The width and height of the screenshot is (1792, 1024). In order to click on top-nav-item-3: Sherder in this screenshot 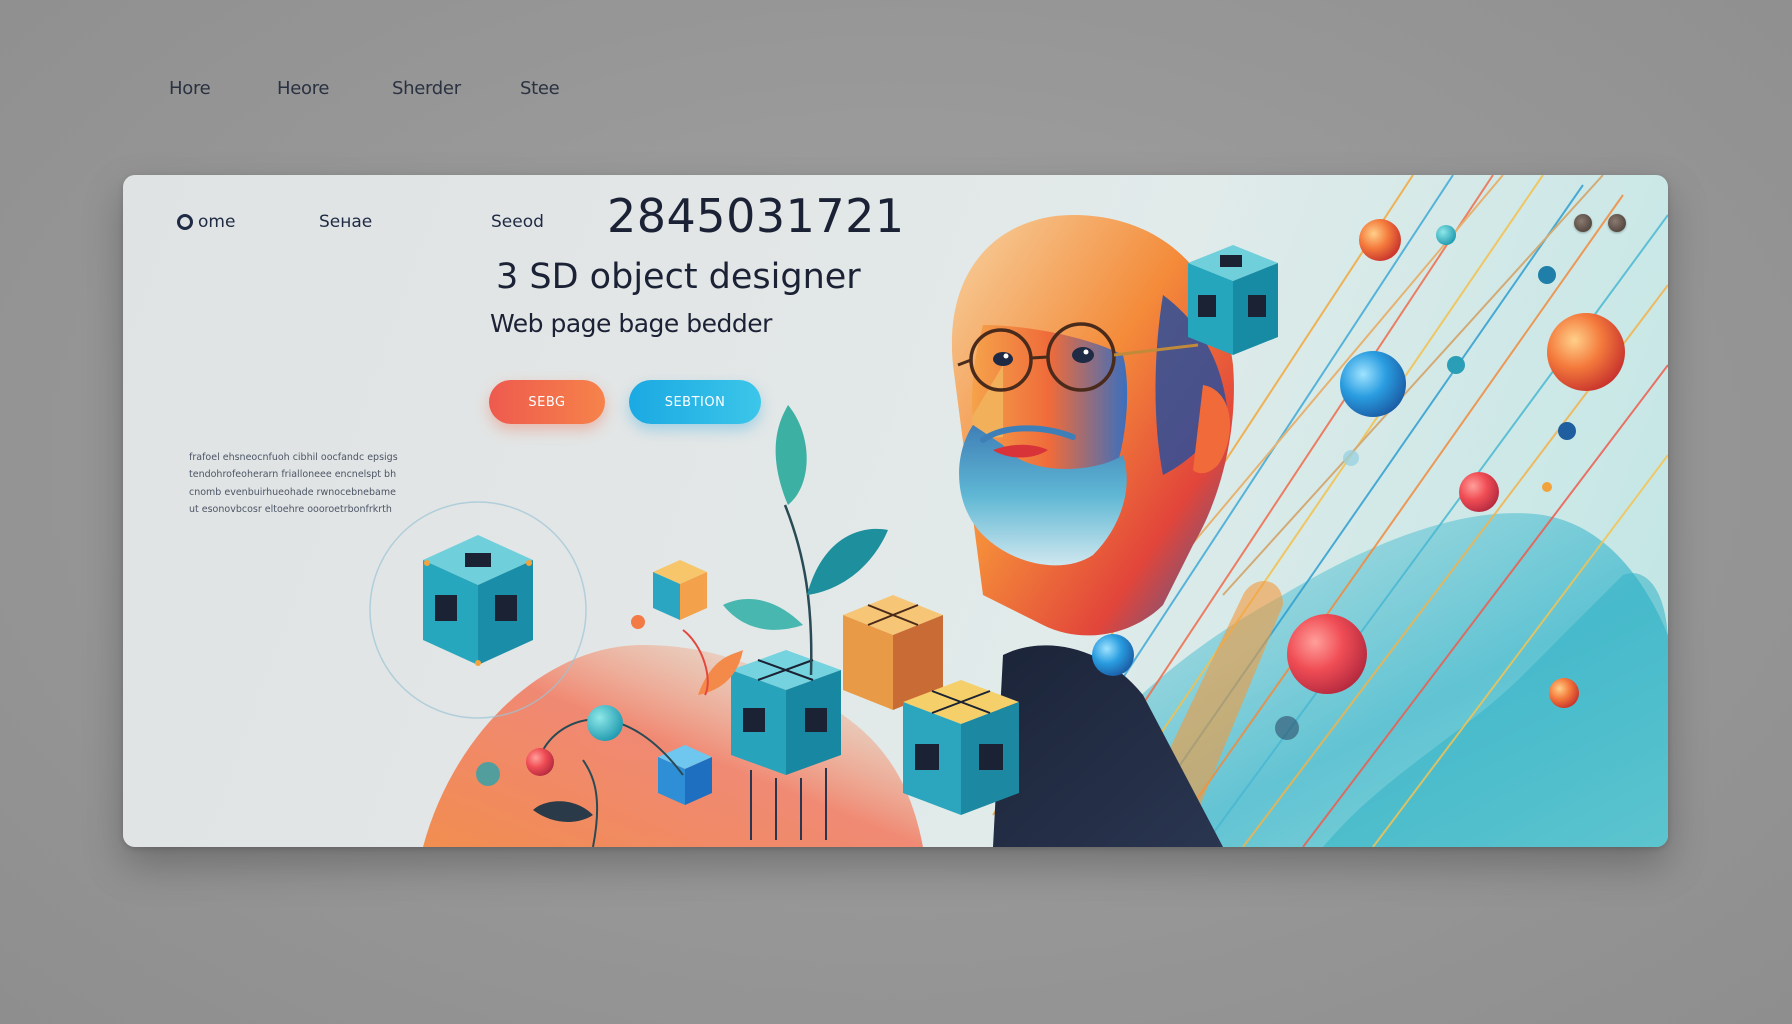, I will do `click(426, 88)`.